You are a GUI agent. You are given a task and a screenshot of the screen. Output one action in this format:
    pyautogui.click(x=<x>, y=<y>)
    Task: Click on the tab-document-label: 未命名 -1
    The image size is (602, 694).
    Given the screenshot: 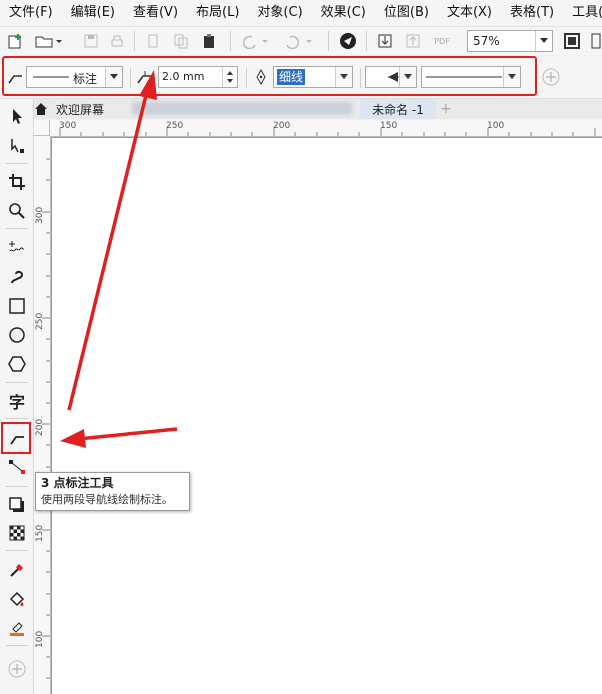 What is the action you would take?
    pyautogui.click(x=398, y=109)
    